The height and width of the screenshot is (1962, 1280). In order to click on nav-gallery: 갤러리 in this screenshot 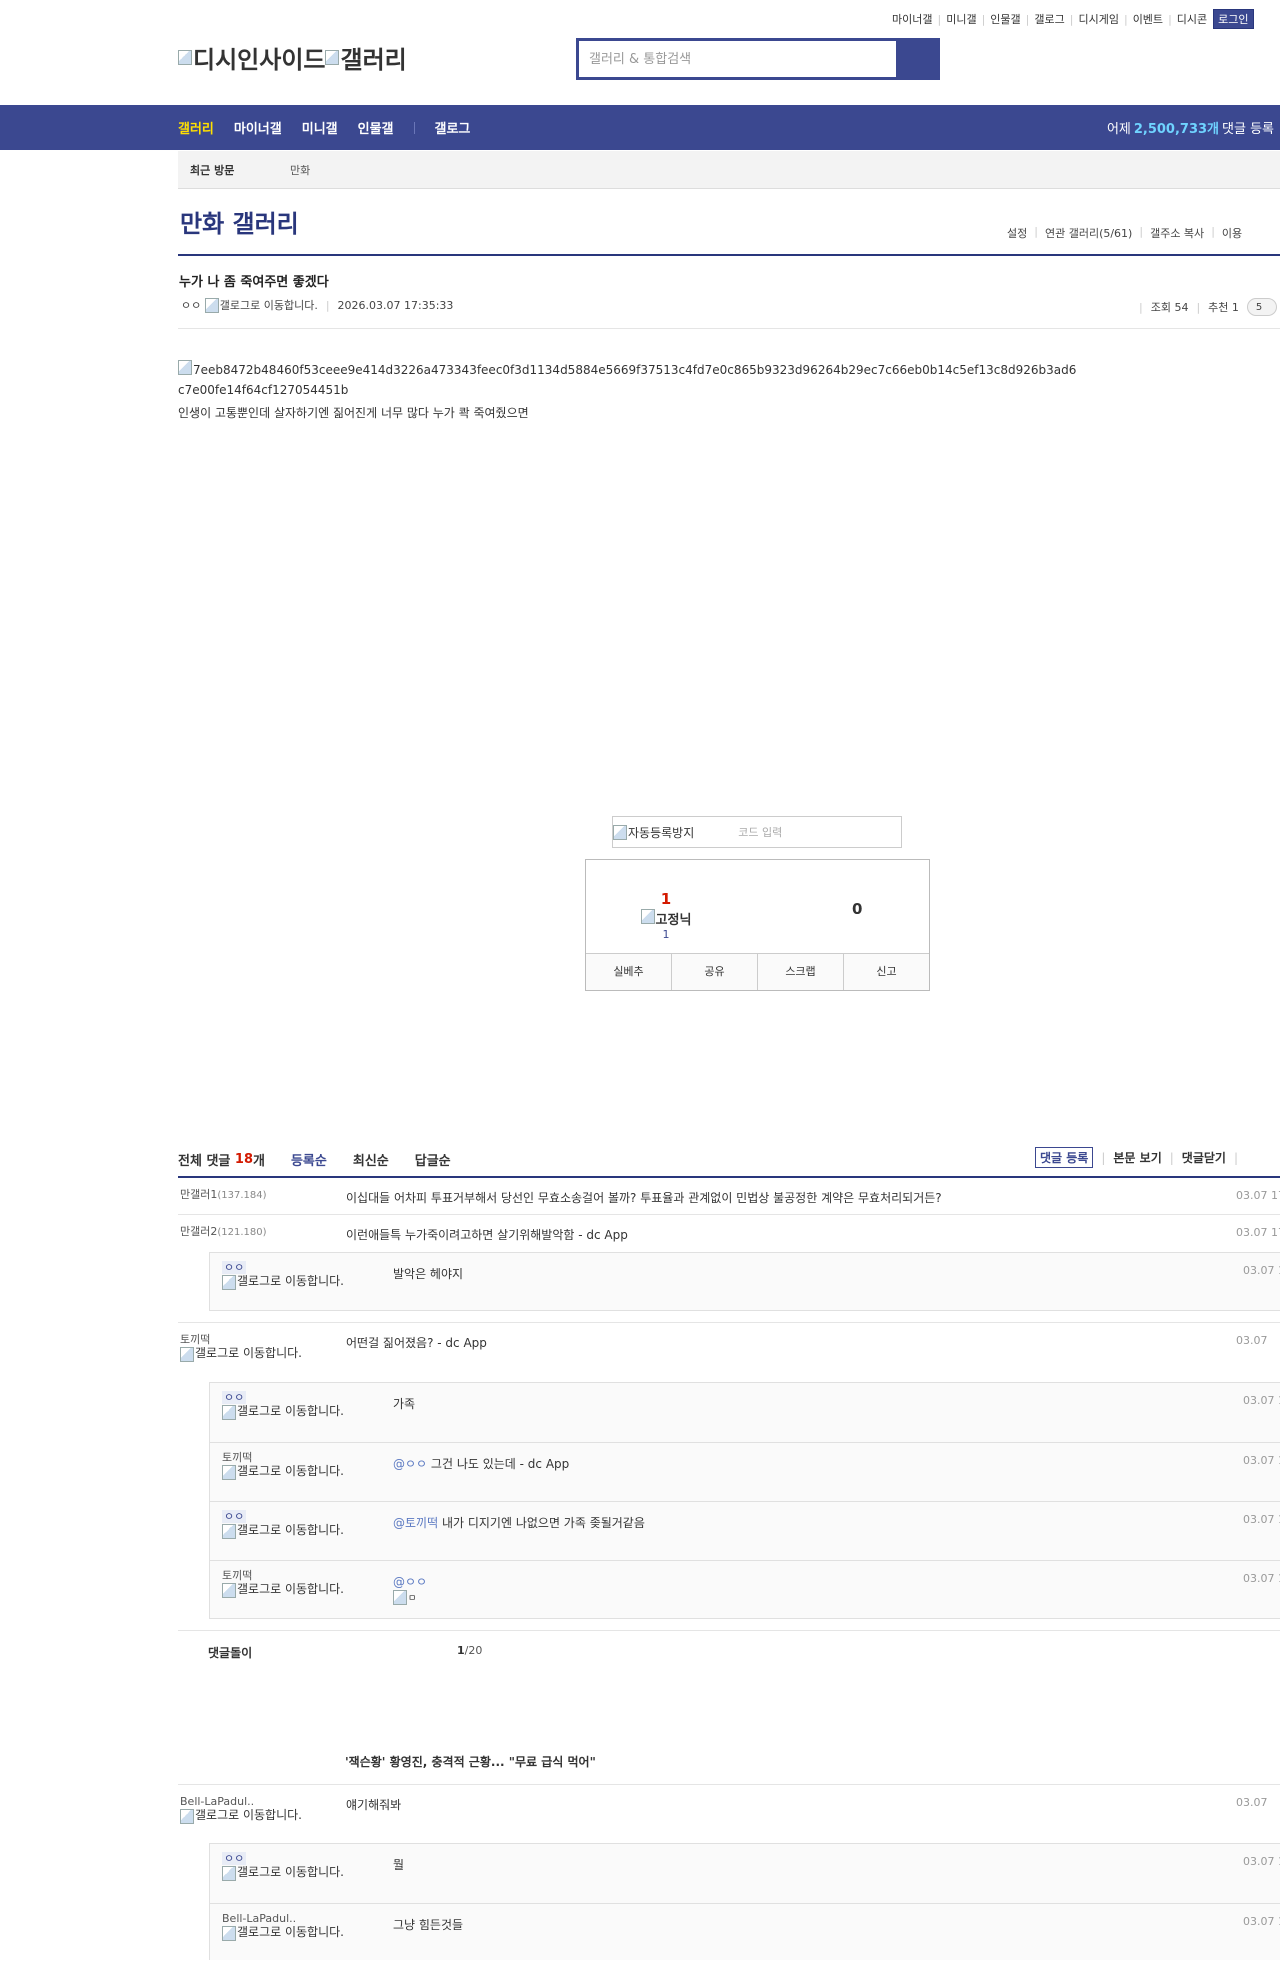, I will do `click(196, 127)`.